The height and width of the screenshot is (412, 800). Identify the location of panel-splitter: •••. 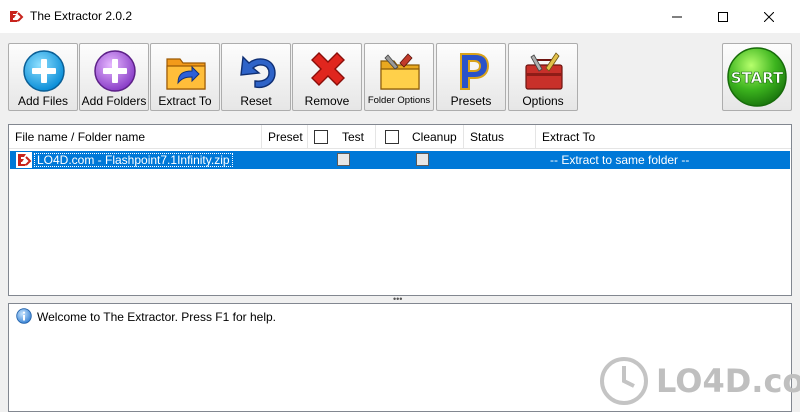
(400, 299).